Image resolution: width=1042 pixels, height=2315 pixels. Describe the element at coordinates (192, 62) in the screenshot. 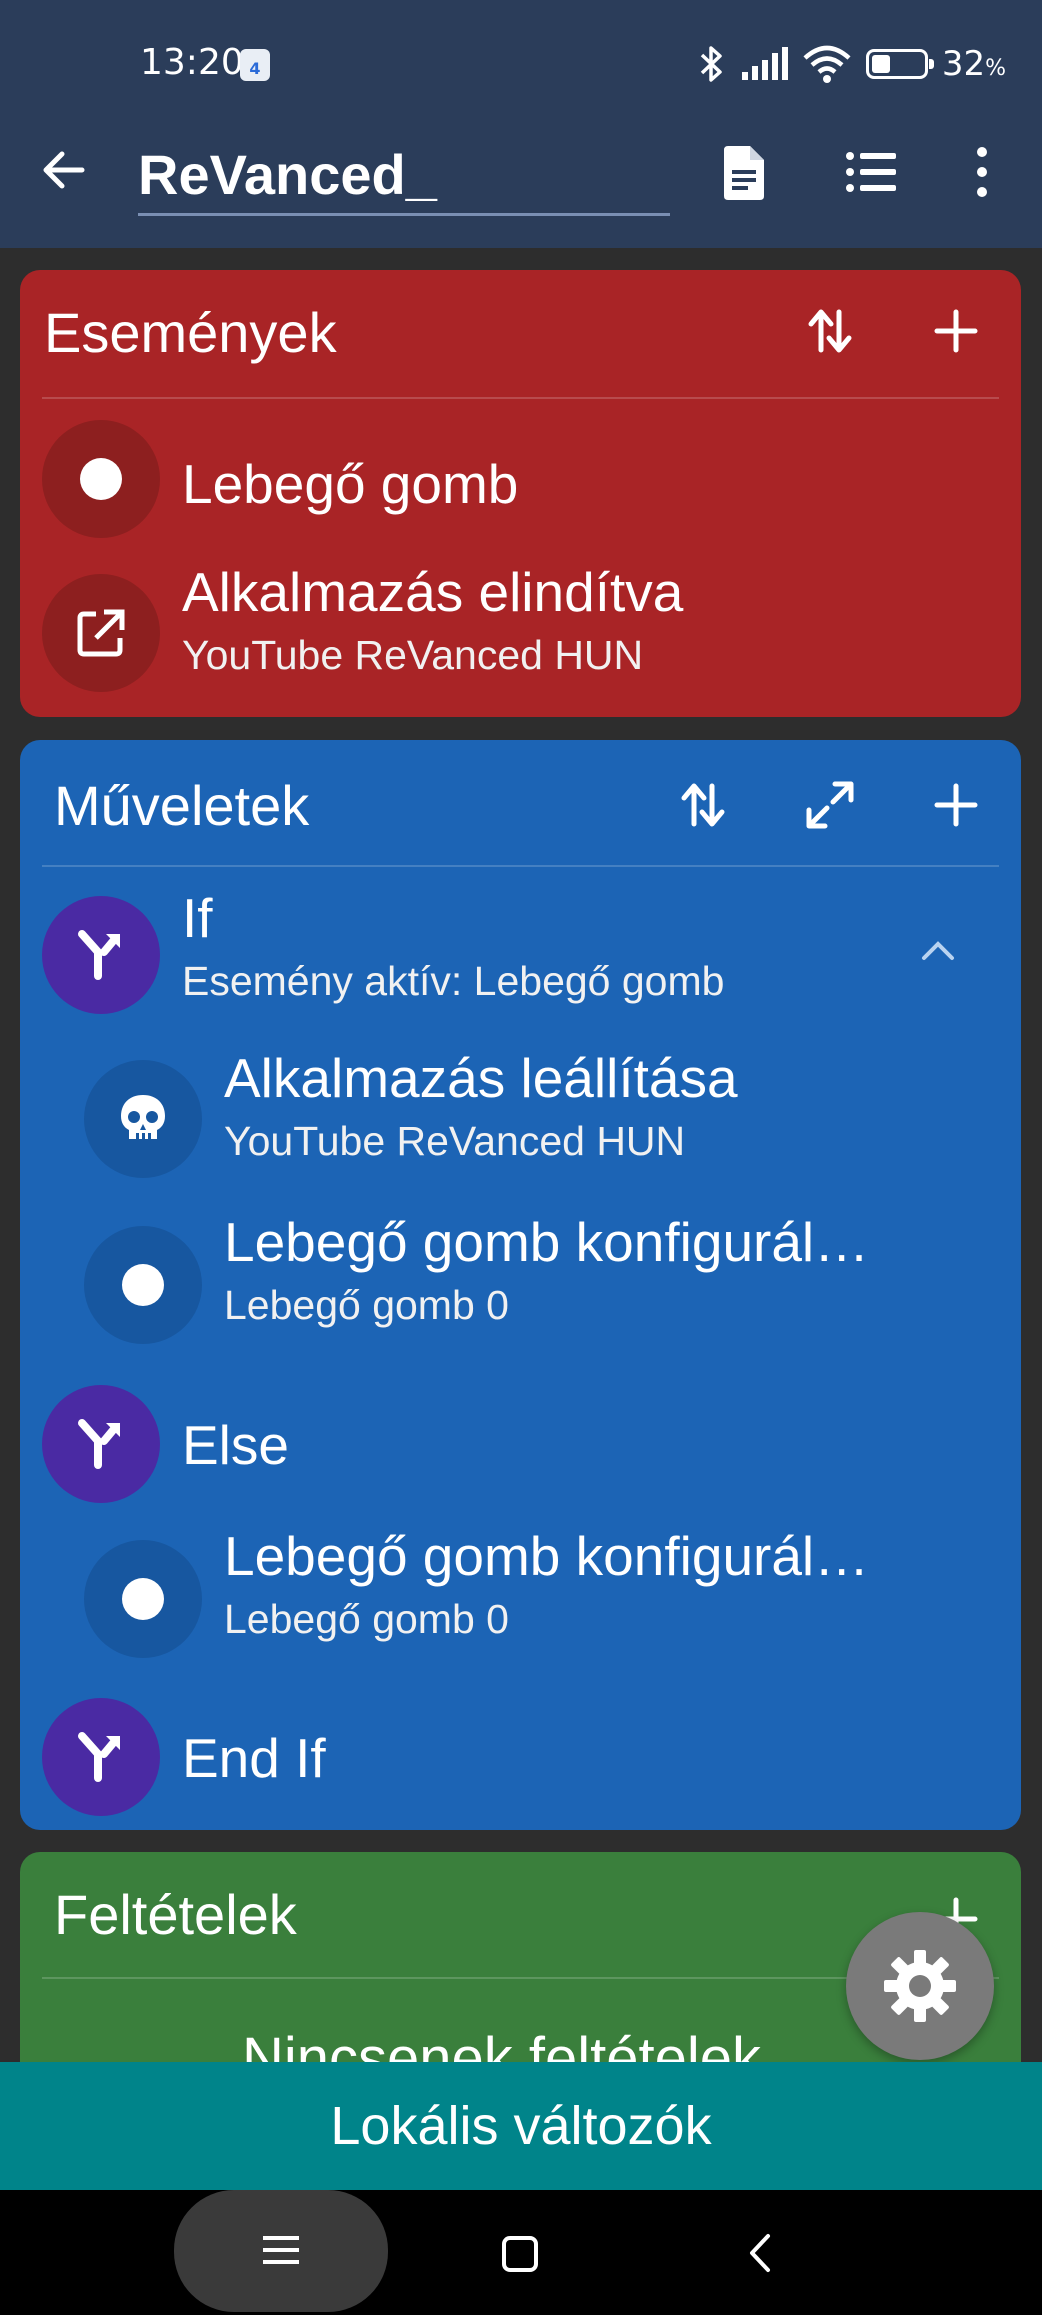

I see `status-time: 13:20` at that location.